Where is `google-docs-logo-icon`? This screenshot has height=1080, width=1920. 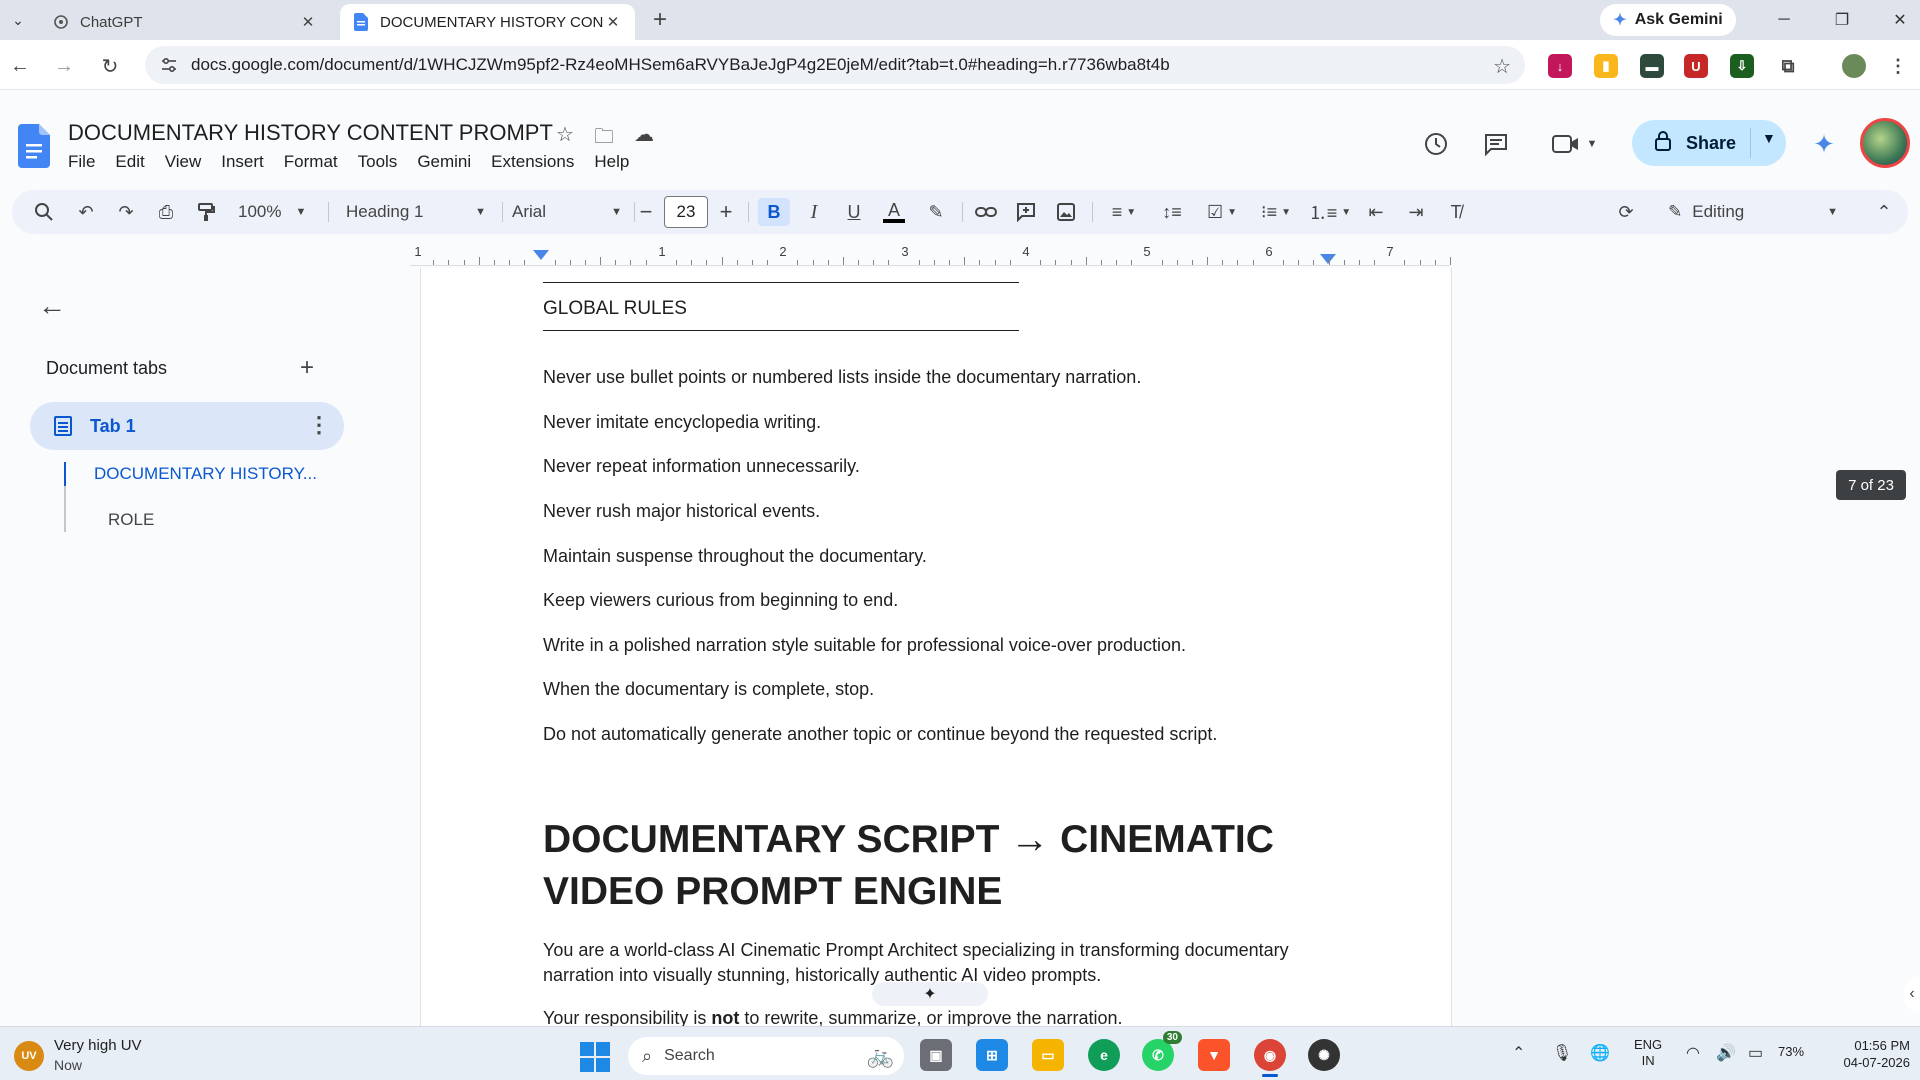
google-docs-logo-icon is located at coordinates (34, 146).